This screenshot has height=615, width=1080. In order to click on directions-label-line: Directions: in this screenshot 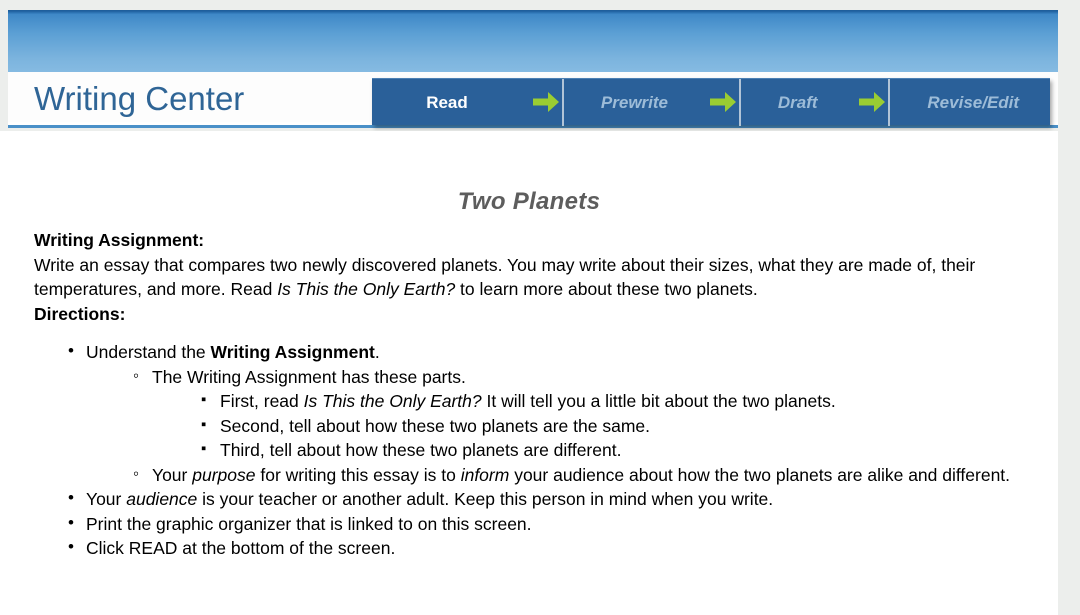, I will do `click(531, 314)`.